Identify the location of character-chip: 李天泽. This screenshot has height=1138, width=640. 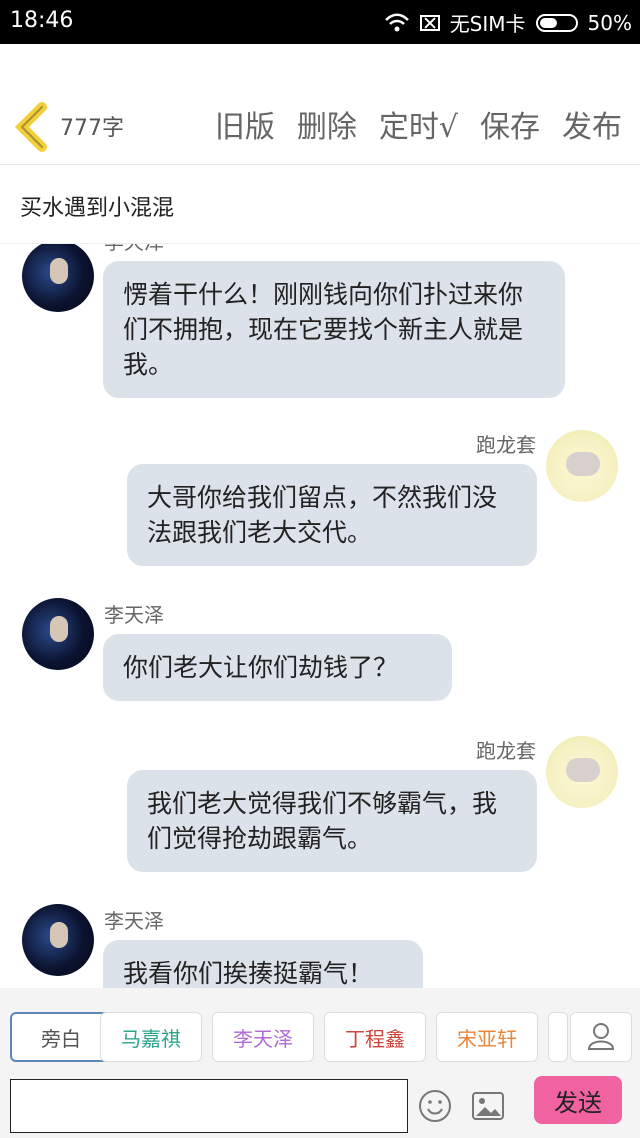
(263, 1037).